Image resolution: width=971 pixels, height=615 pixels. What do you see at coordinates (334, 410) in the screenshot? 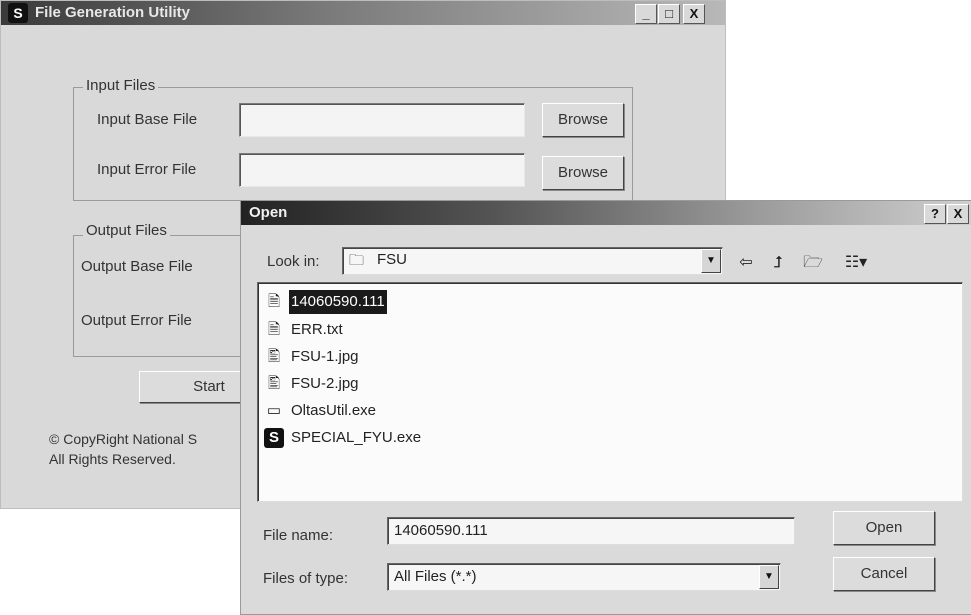
I see `file-name: OltasUtil.exe` at bounding box center [334, 410].